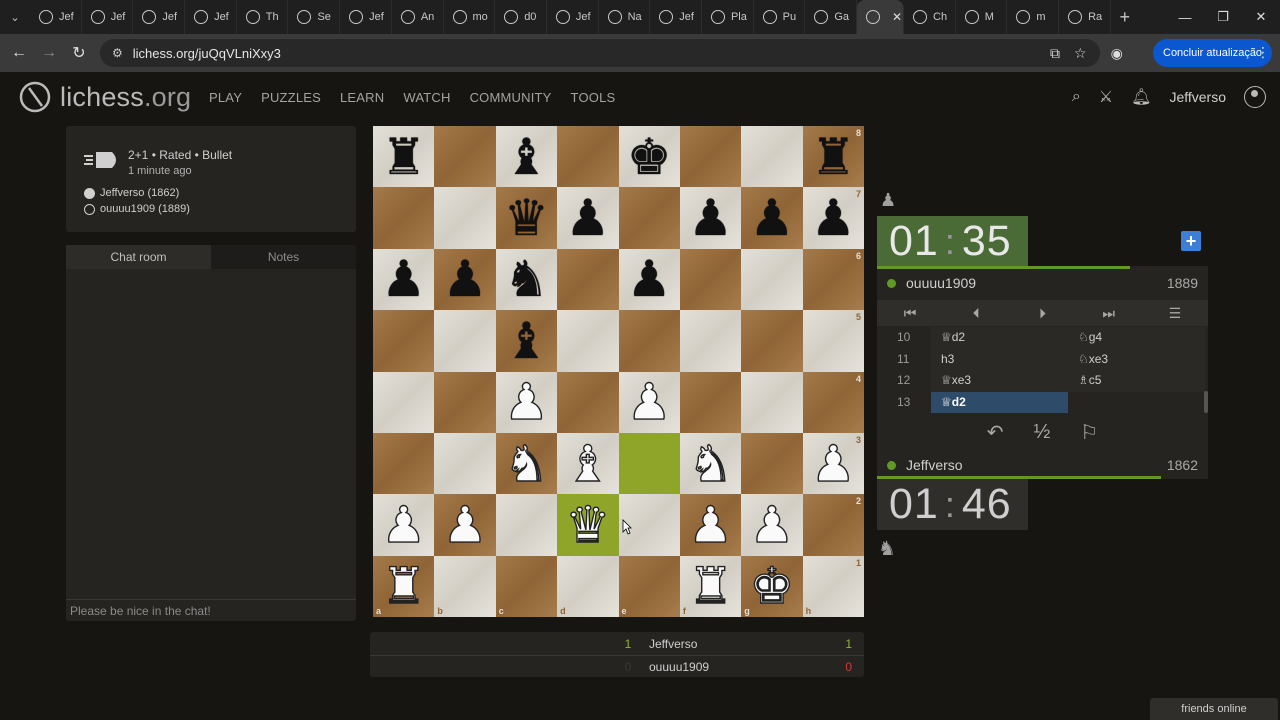 The width and height of the screenshot is (1280, 720). I want to click on browser-tab: An, so click(418, 17).